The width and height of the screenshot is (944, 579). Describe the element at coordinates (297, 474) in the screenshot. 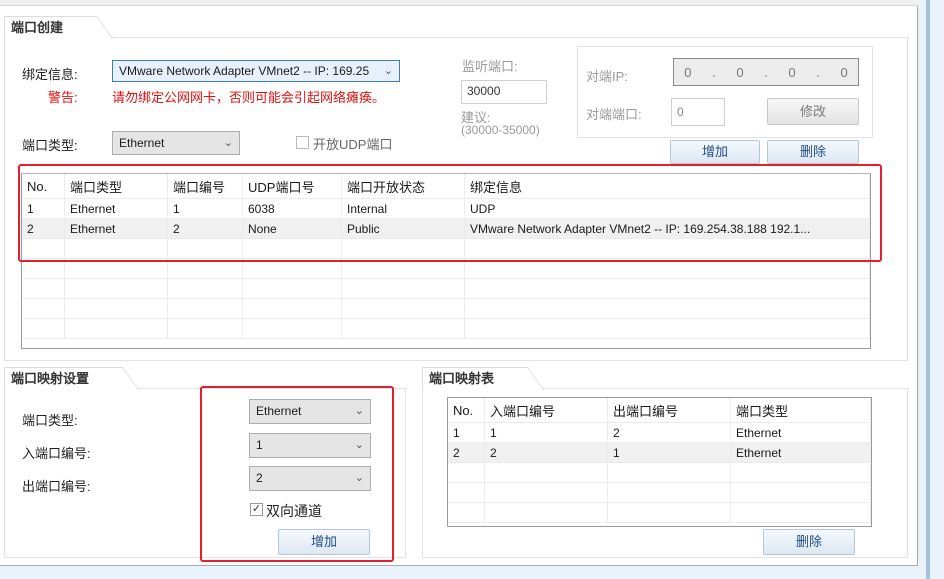

I see `highlight-box-mapping` at that location.